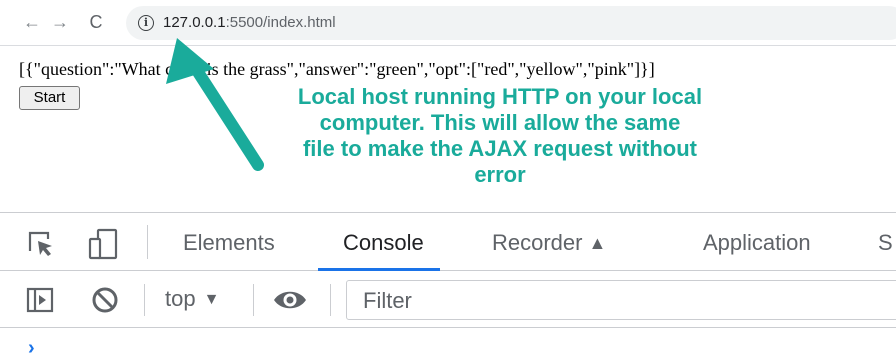 This screenshot has height=360, width=896. I want to click on tab-recorder: Recorder ▲, so click(549, 243).